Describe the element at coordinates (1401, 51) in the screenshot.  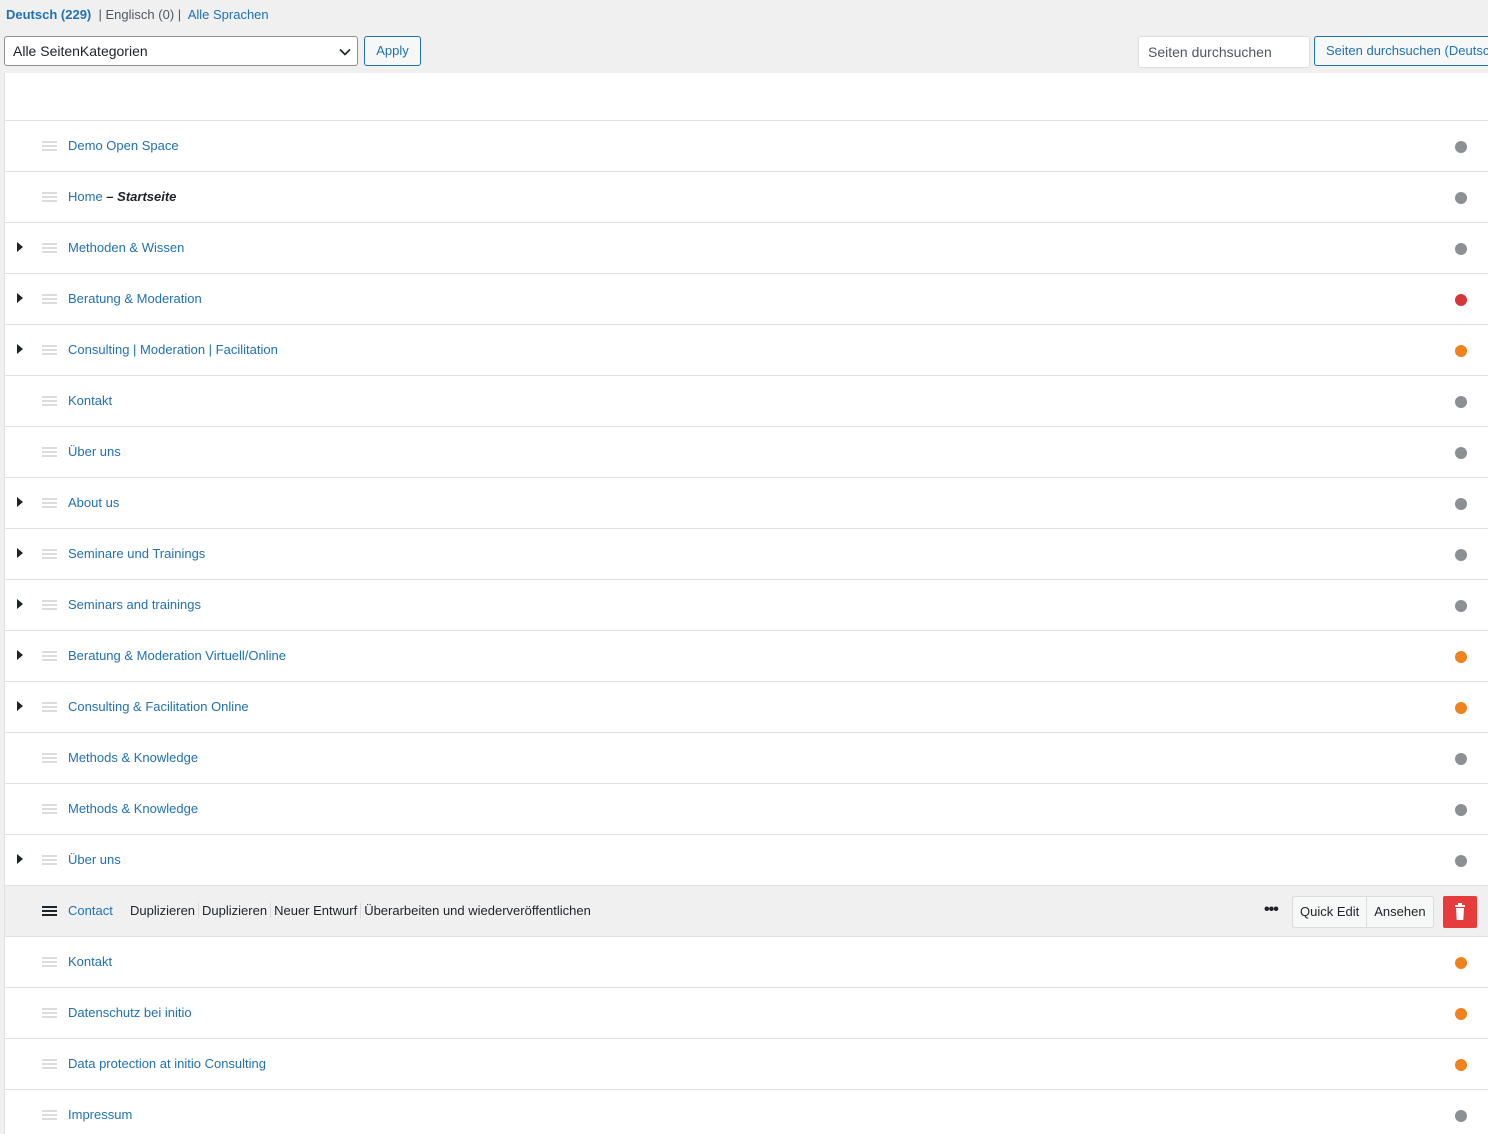
I see `search-button: Seiten durchsuchen (Deutsch)` at that location.